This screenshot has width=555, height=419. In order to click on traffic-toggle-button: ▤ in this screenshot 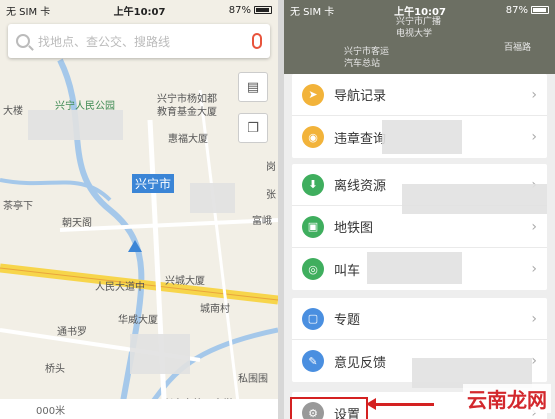, I will do `click(253, 87)`.